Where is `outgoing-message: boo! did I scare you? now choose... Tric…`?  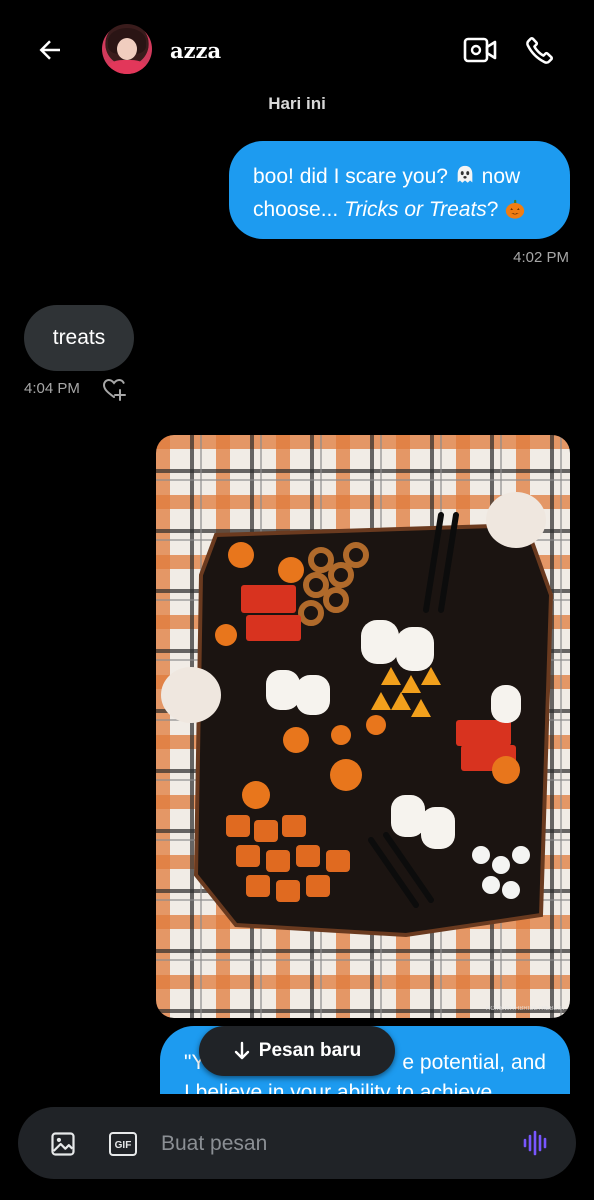
outgoing-message: boo! did I scare you? now choose... Tric… is located at coordinates (399, 190).